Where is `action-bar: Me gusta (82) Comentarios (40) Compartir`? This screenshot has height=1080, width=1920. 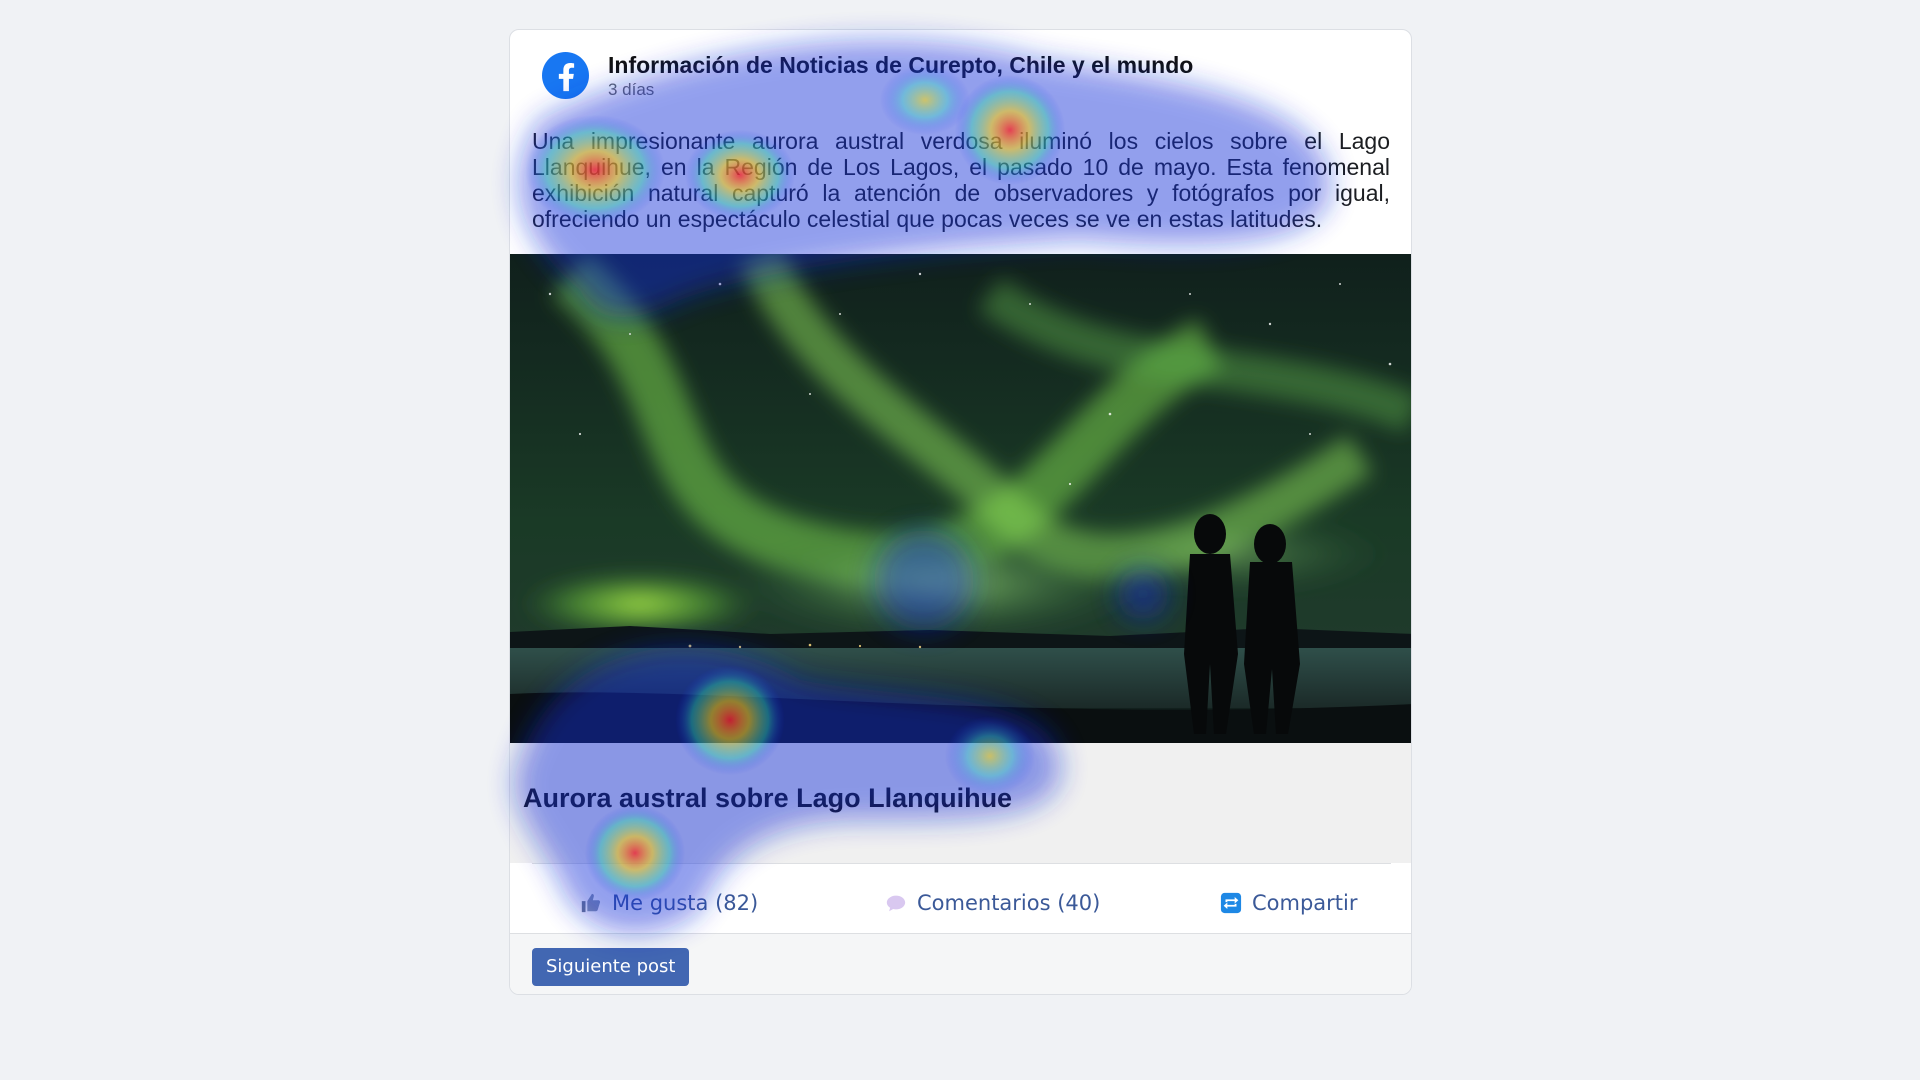
action-bar: Me gusta (82) Comentarios (40) Compartir is located at coordinates (960, 898).